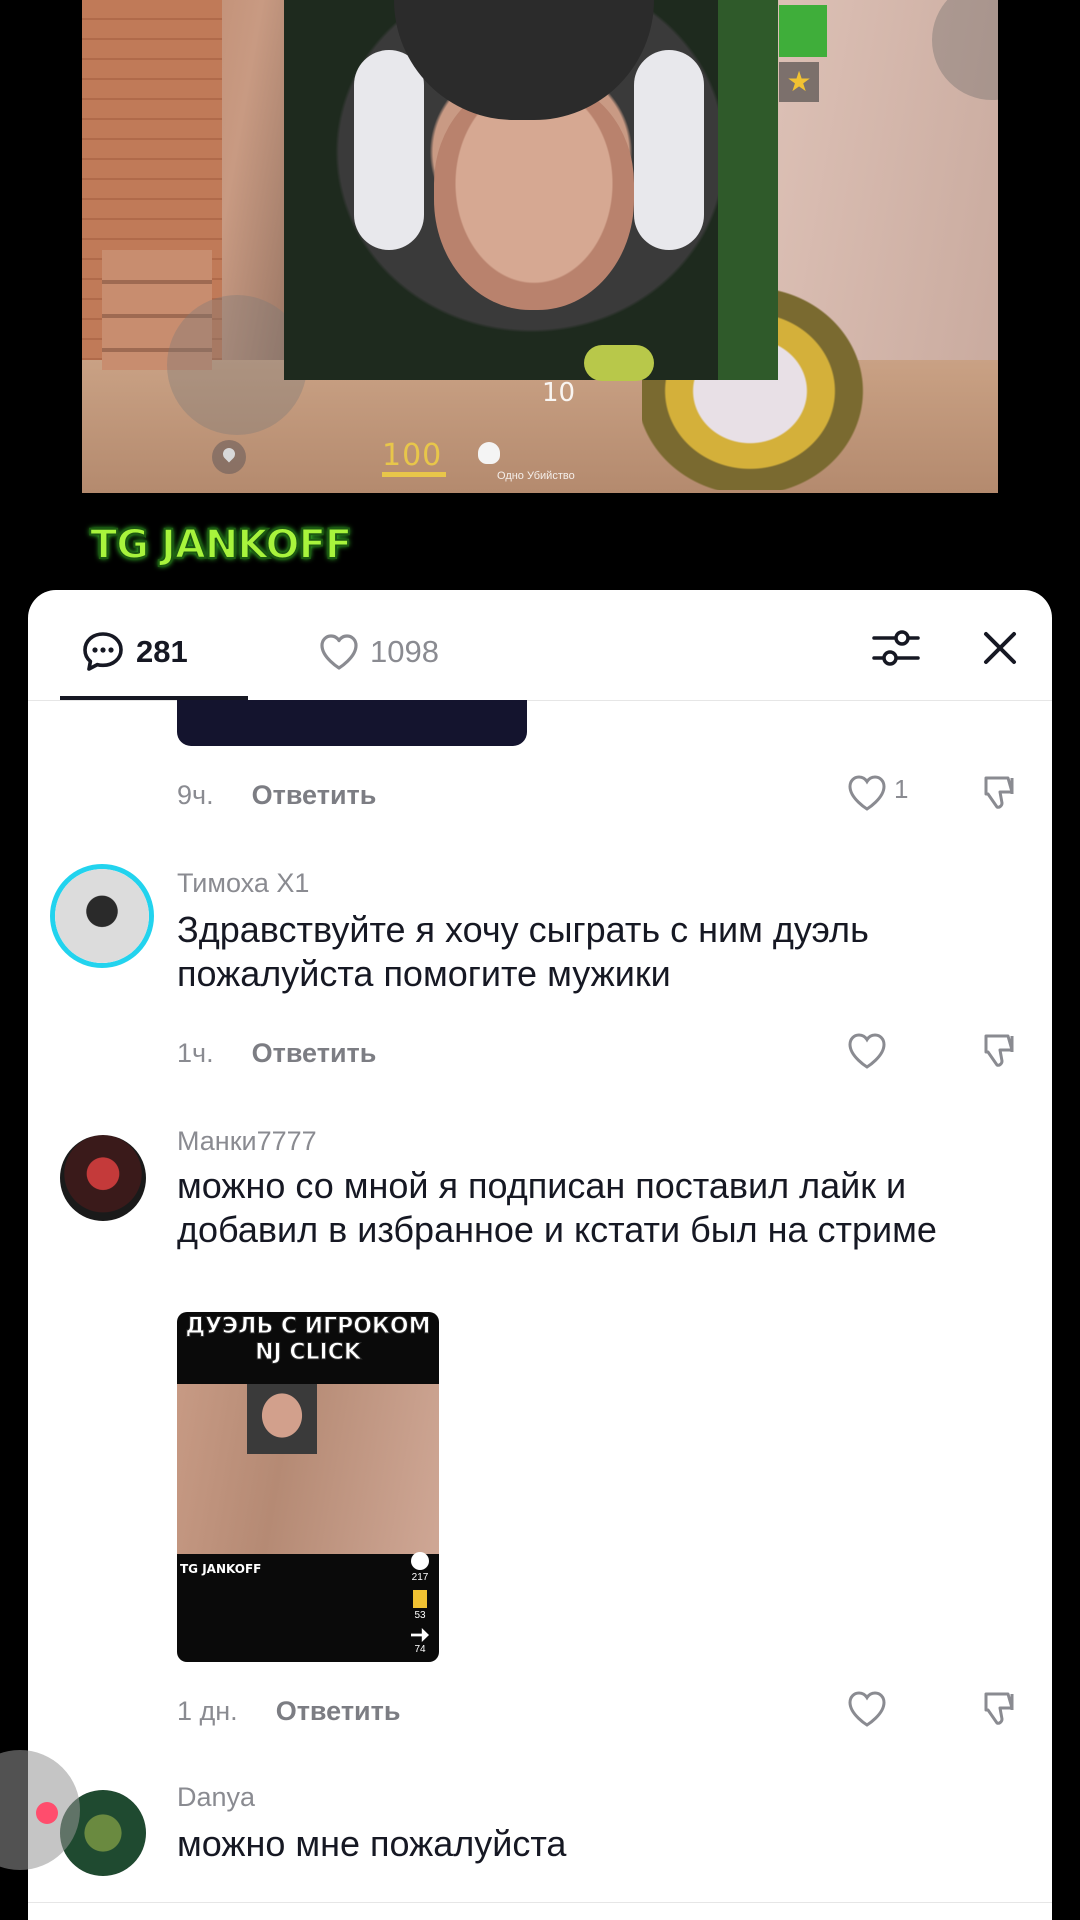 The image size is (1080, 1920). Describe the element at coordinates (901, 789) in the screenshot. I see `comment-like-count: 1` at that location.